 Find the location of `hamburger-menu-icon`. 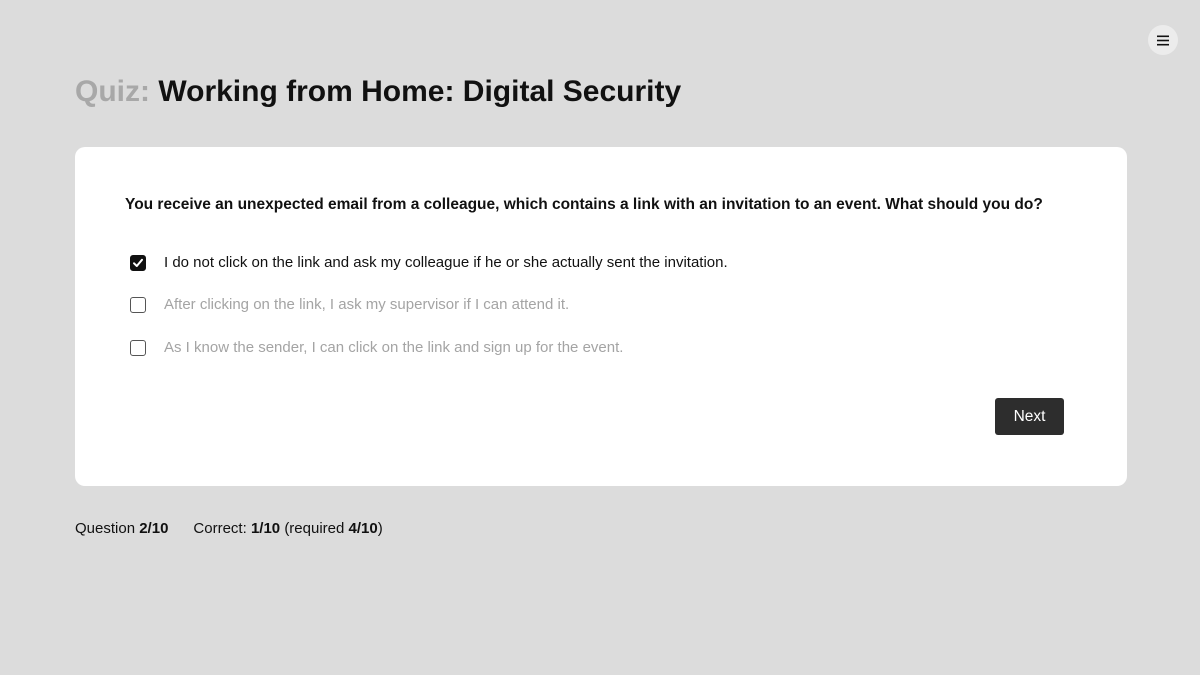

hamburger-menu-icon is located at coordinates (1163, 40).